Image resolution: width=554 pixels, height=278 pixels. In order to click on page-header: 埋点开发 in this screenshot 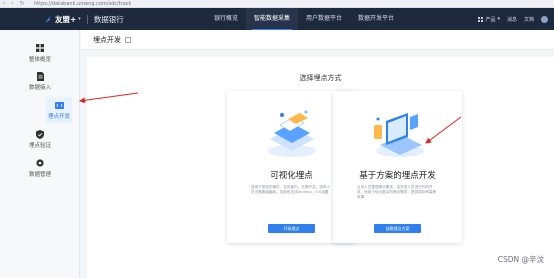, I will do `click(317, 40)`.